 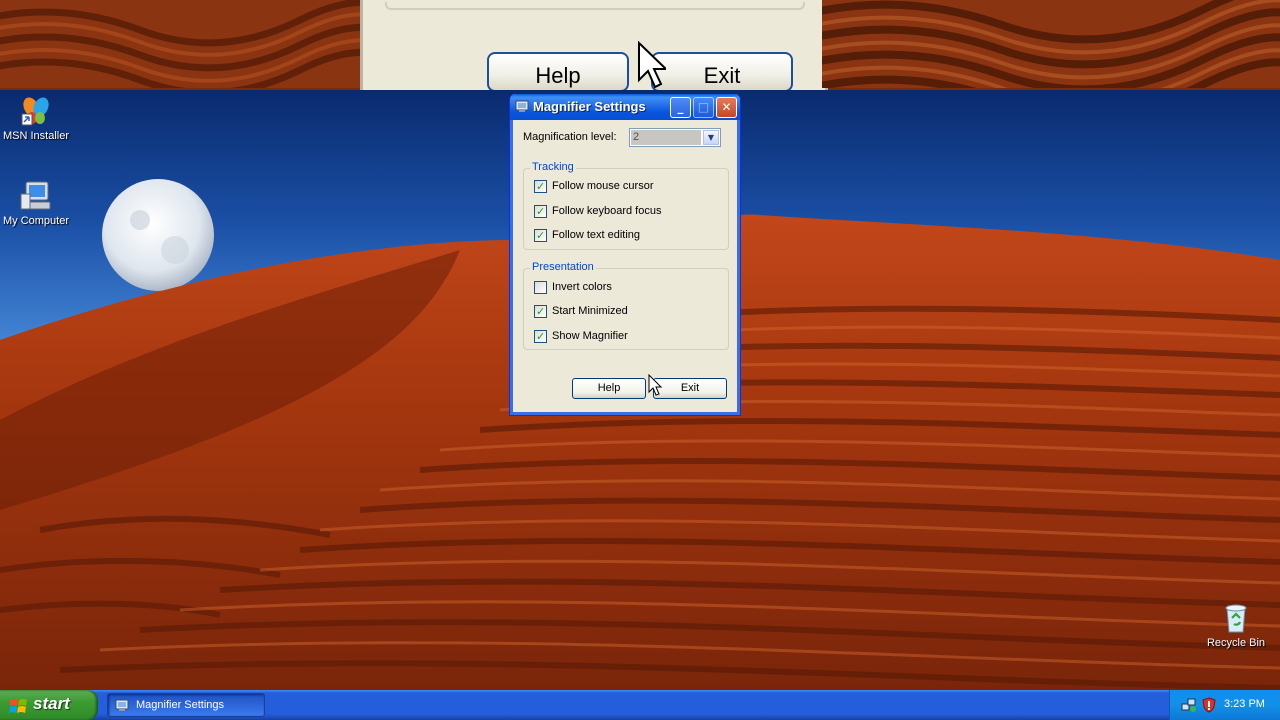 What do you see at coordinates (18, 706) in the screenshot?
I see `windows-flag-icon` at bounding box center [18, 706].